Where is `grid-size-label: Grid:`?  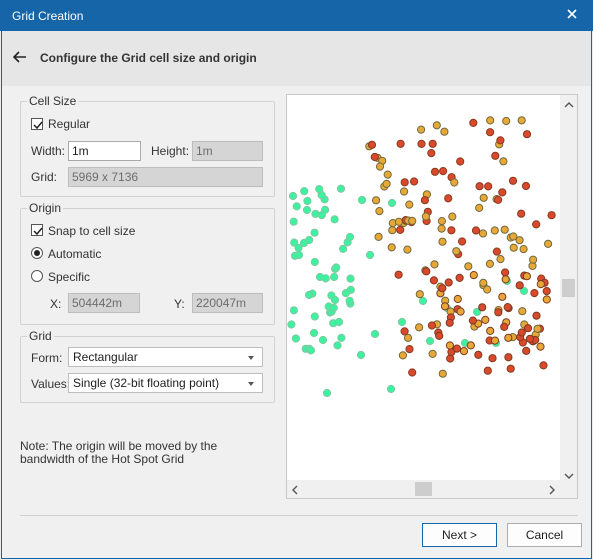
grid-size-label: Grid: is located at coordinates (44, 177).